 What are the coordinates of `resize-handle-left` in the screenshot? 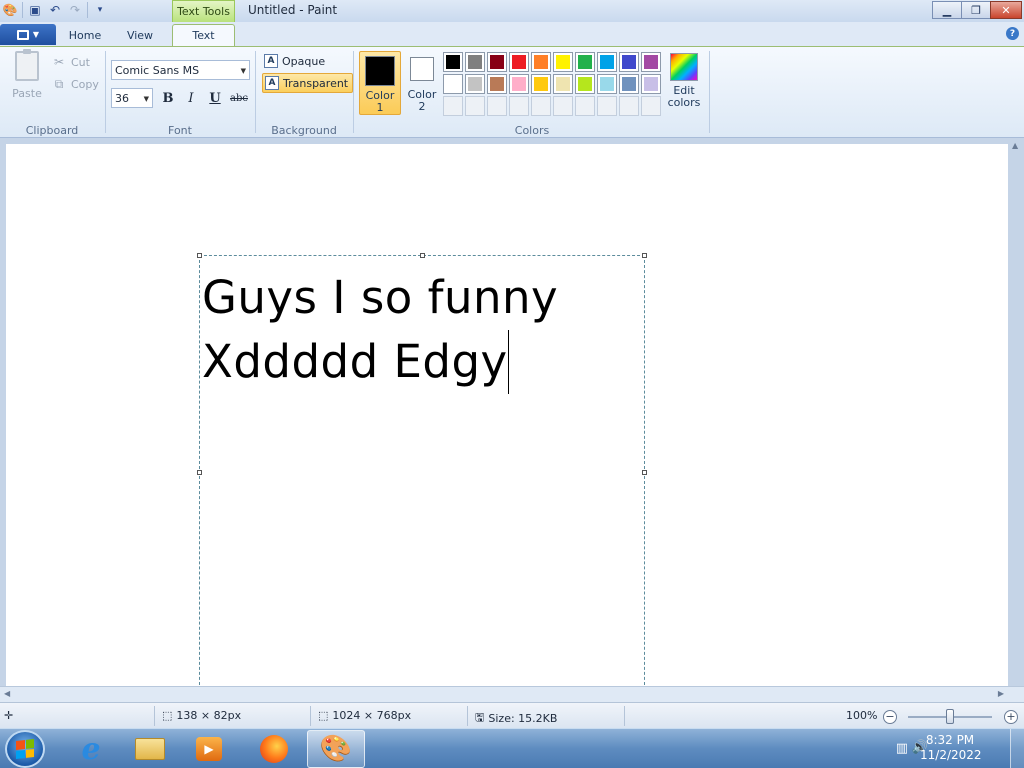 It's located at (199, 472).